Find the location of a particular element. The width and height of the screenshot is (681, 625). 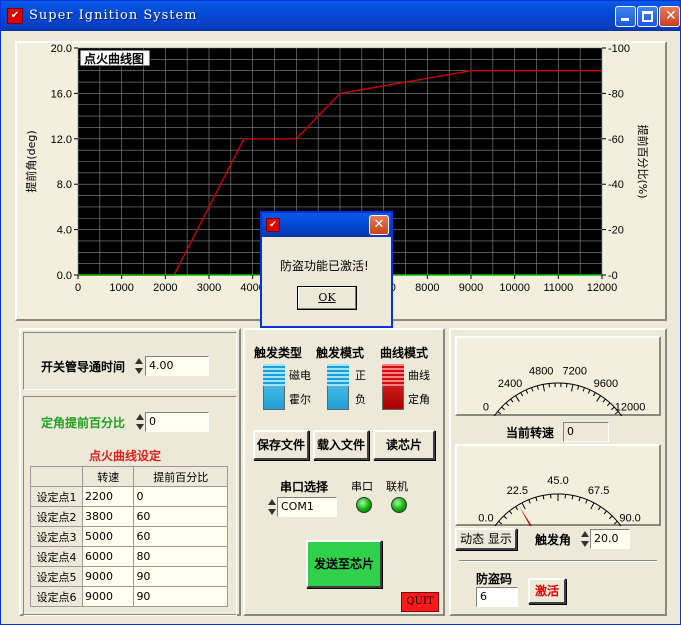

dialog-titlebar: ✔ ✕ is located at coordinates (326, 225).